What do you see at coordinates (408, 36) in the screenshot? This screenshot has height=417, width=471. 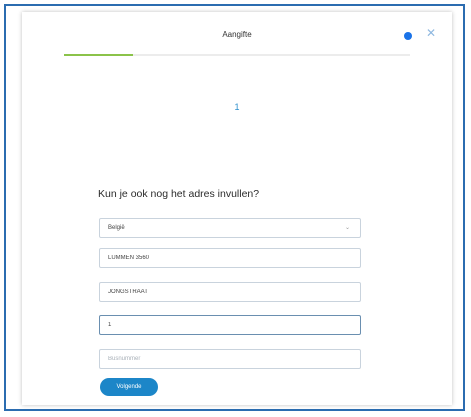 I see `help-icon` at bounding box center [408, 36].